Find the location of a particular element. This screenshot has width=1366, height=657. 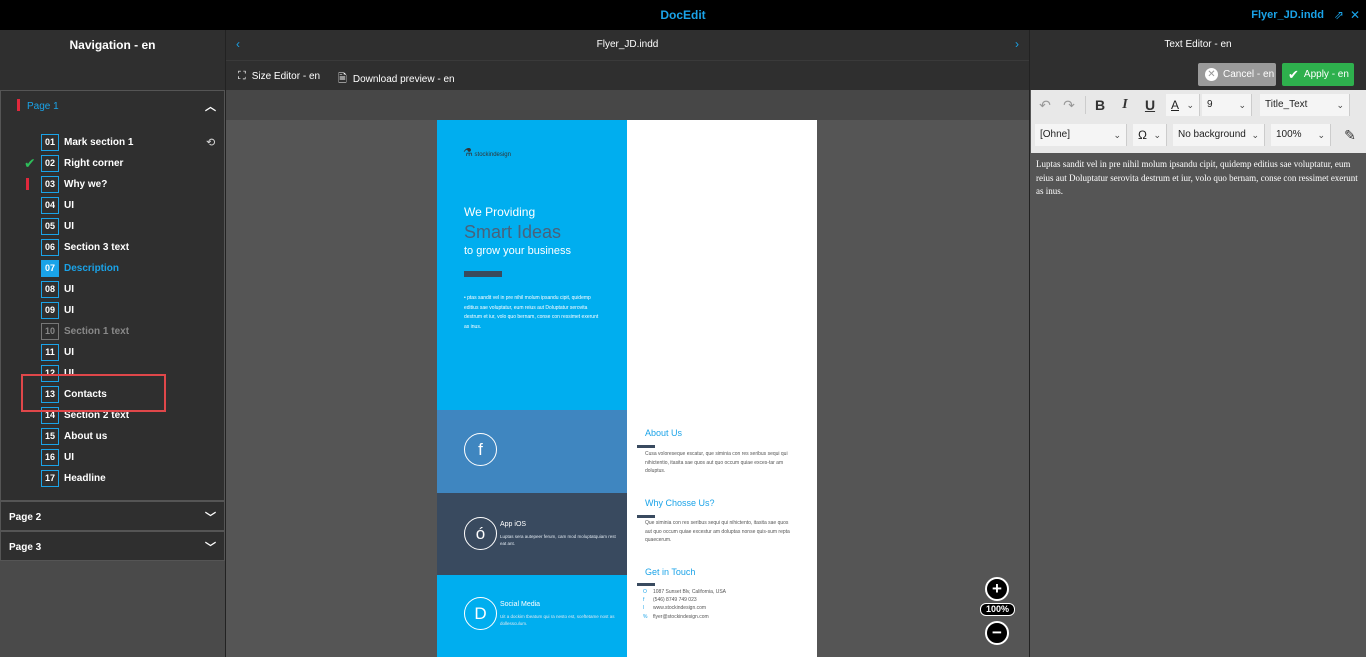

undo-icon: ↶ is located at coordinates (1045, 105).